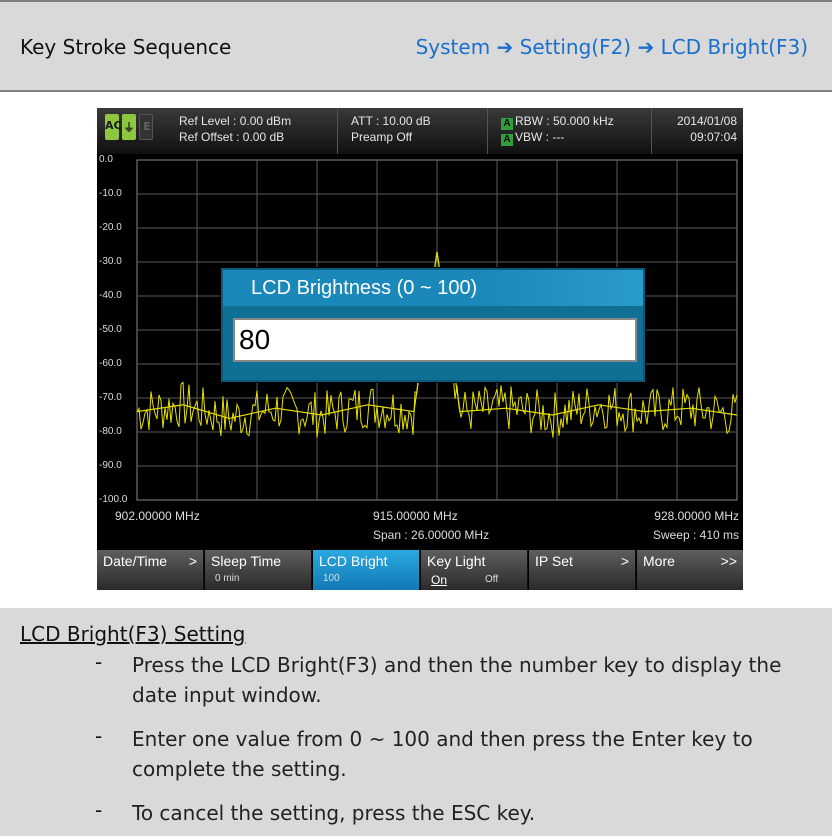 The width and height of the screenshot is (832, 836). Describe the element at coordinates (110, 193) in the screenshot. I see `y-tick-label: -10.0` at that location.